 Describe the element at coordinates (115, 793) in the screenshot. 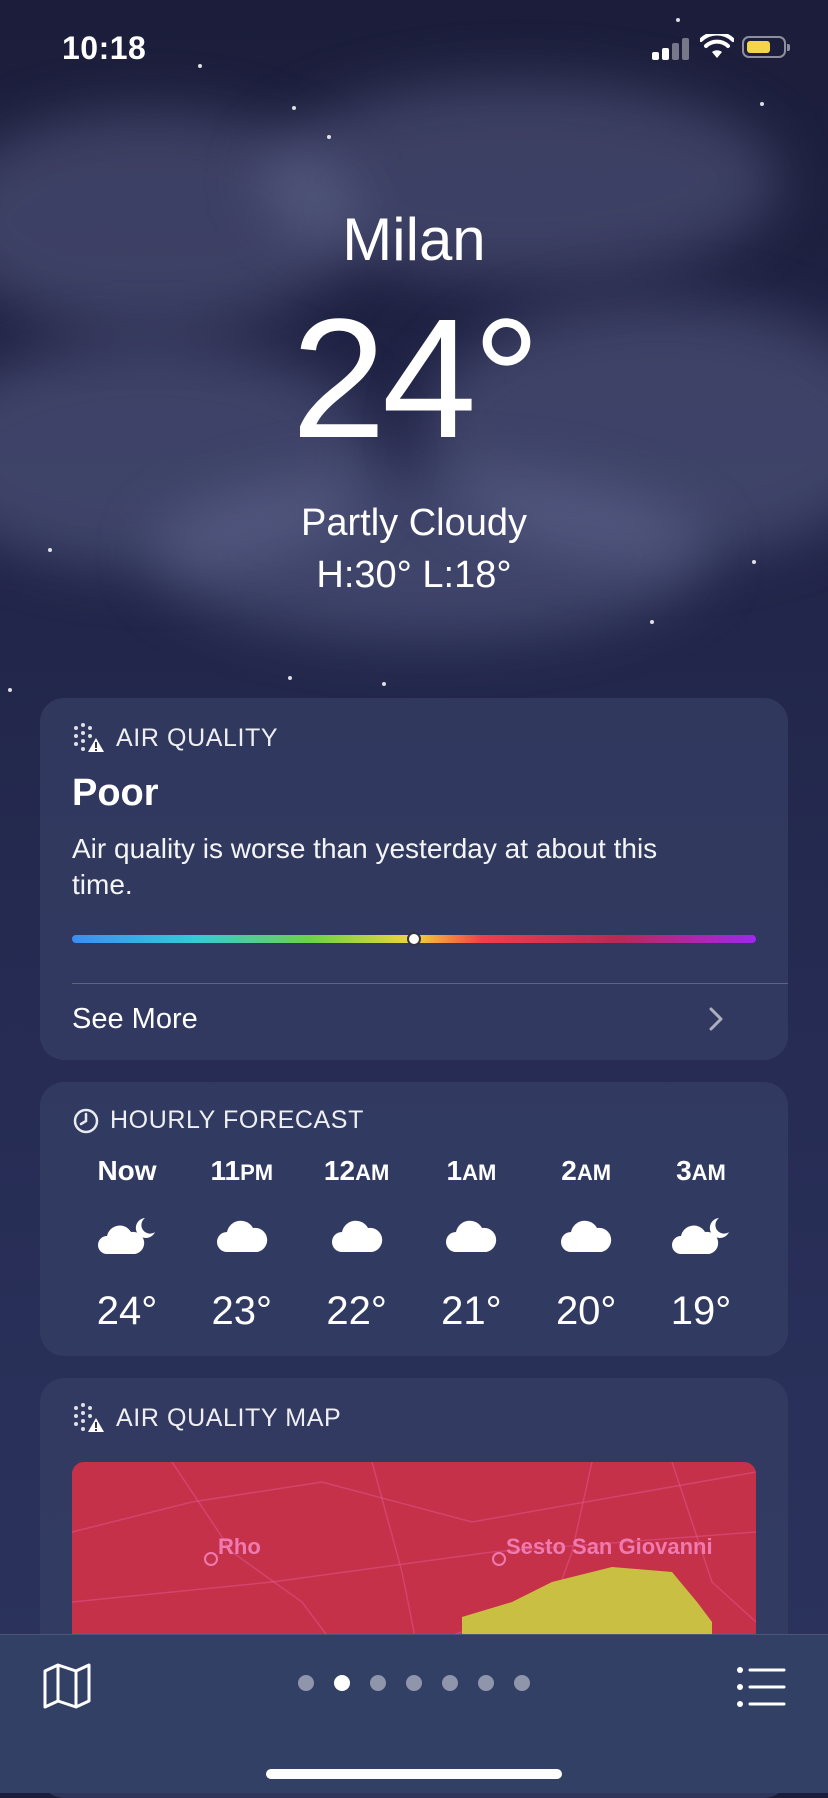

I see `air-quality-level: Poor` at that location.